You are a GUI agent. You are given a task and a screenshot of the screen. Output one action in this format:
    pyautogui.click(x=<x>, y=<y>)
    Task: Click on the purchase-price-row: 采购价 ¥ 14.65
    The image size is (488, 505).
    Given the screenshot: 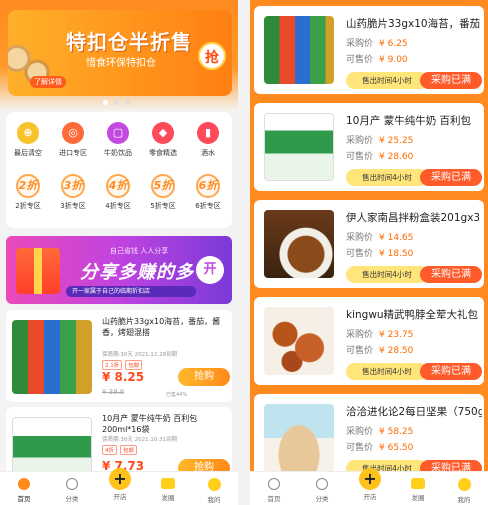 What is the action you would take?
    pyautogui.click(x=379, y=236)
    